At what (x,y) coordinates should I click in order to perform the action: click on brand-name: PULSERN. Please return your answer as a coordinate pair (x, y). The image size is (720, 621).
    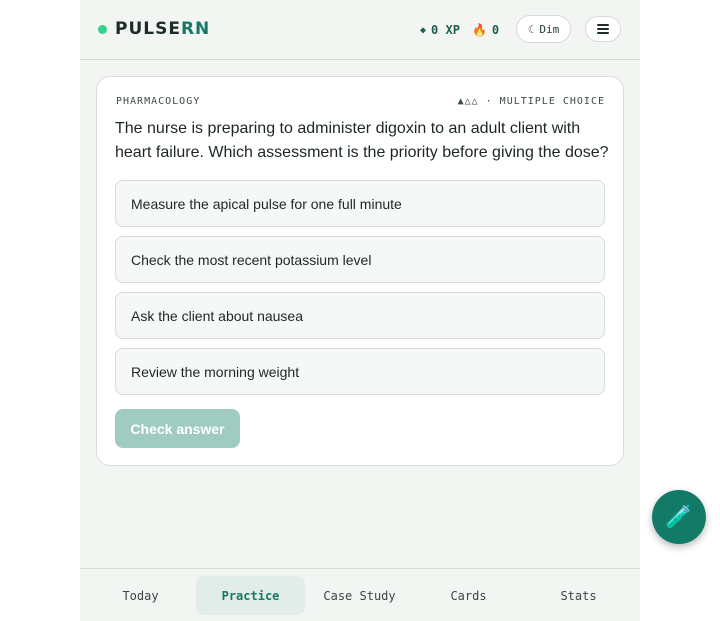
    Looking at the image, I should click on (162, 29).